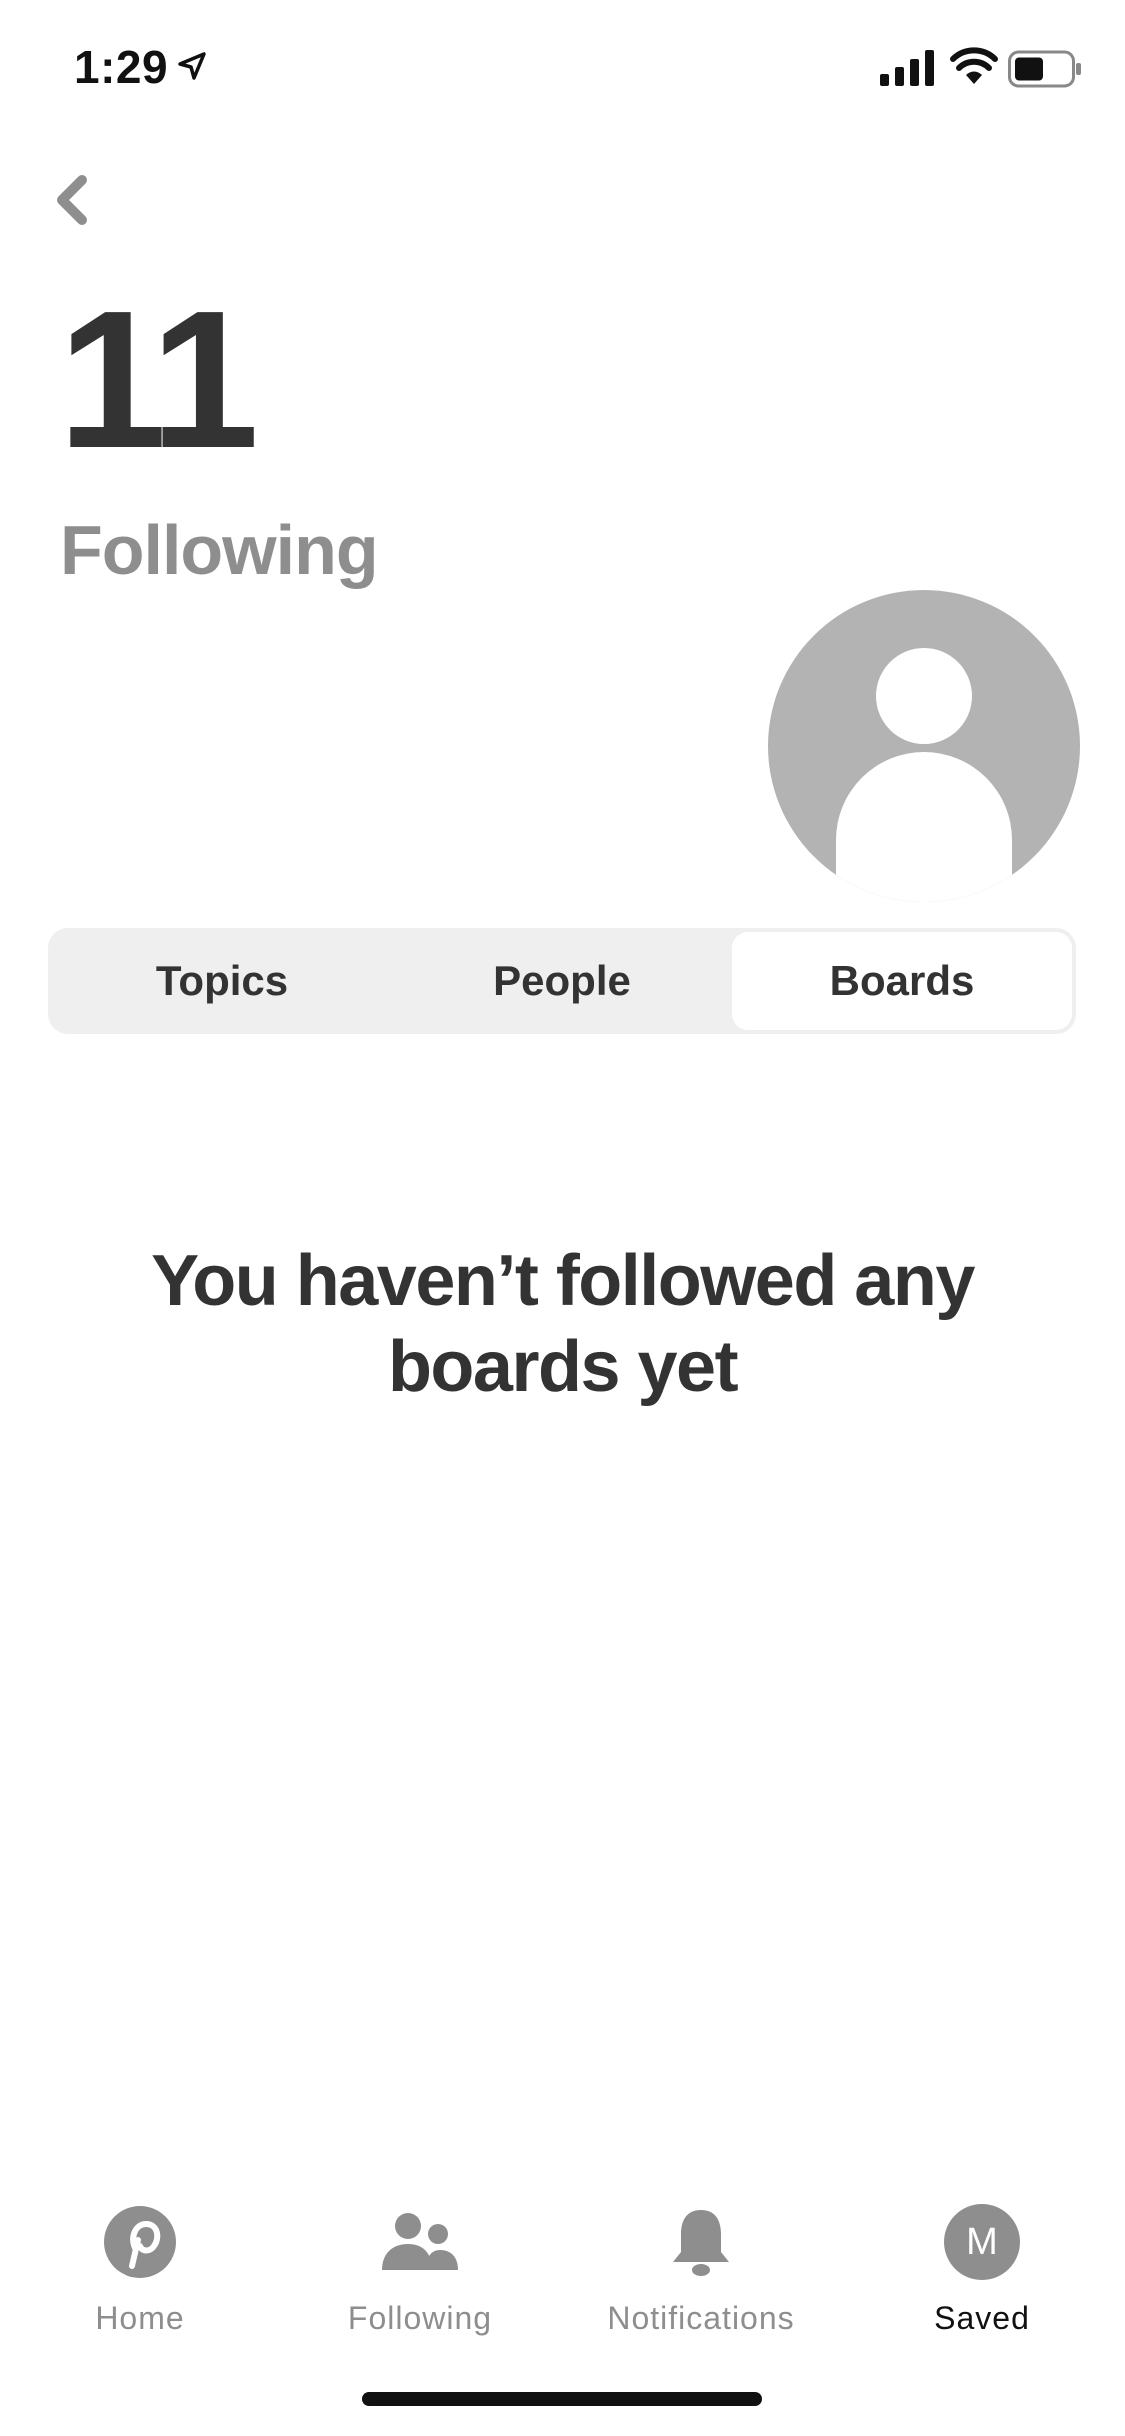 The width and height of the screenshot is (1125, 2436). What do you see at coordinates (563, 1367) in the screenshot?
I see `empty-state-line-2: boards yet` at bounding box center [563, 1367].